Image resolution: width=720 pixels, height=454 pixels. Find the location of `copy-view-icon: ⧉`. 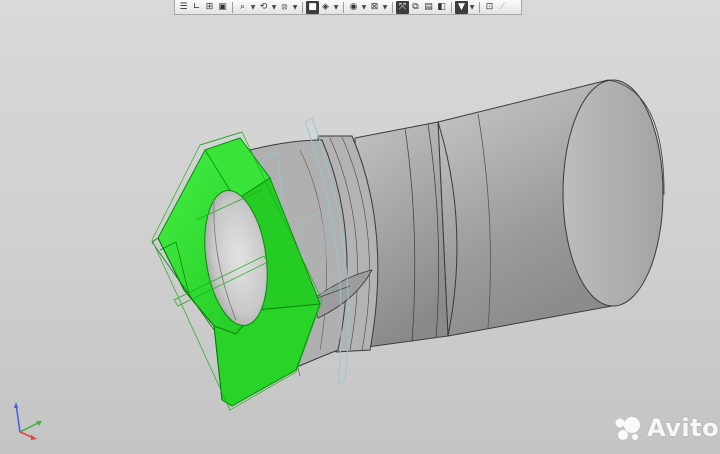

copy-view-icon: ⧉ is located at coordinates (415, 7).